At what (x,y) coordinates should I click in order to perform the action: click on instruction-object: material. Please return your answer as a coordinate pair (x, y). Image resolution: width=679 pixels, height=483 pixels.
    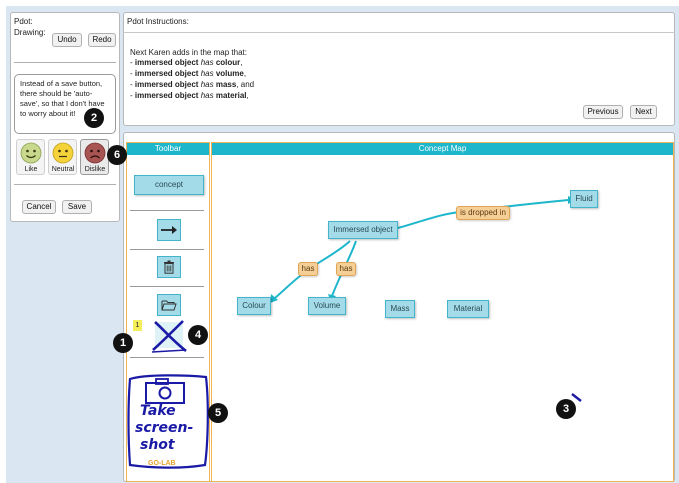
    Looking at the image, I should click on (231, 95).